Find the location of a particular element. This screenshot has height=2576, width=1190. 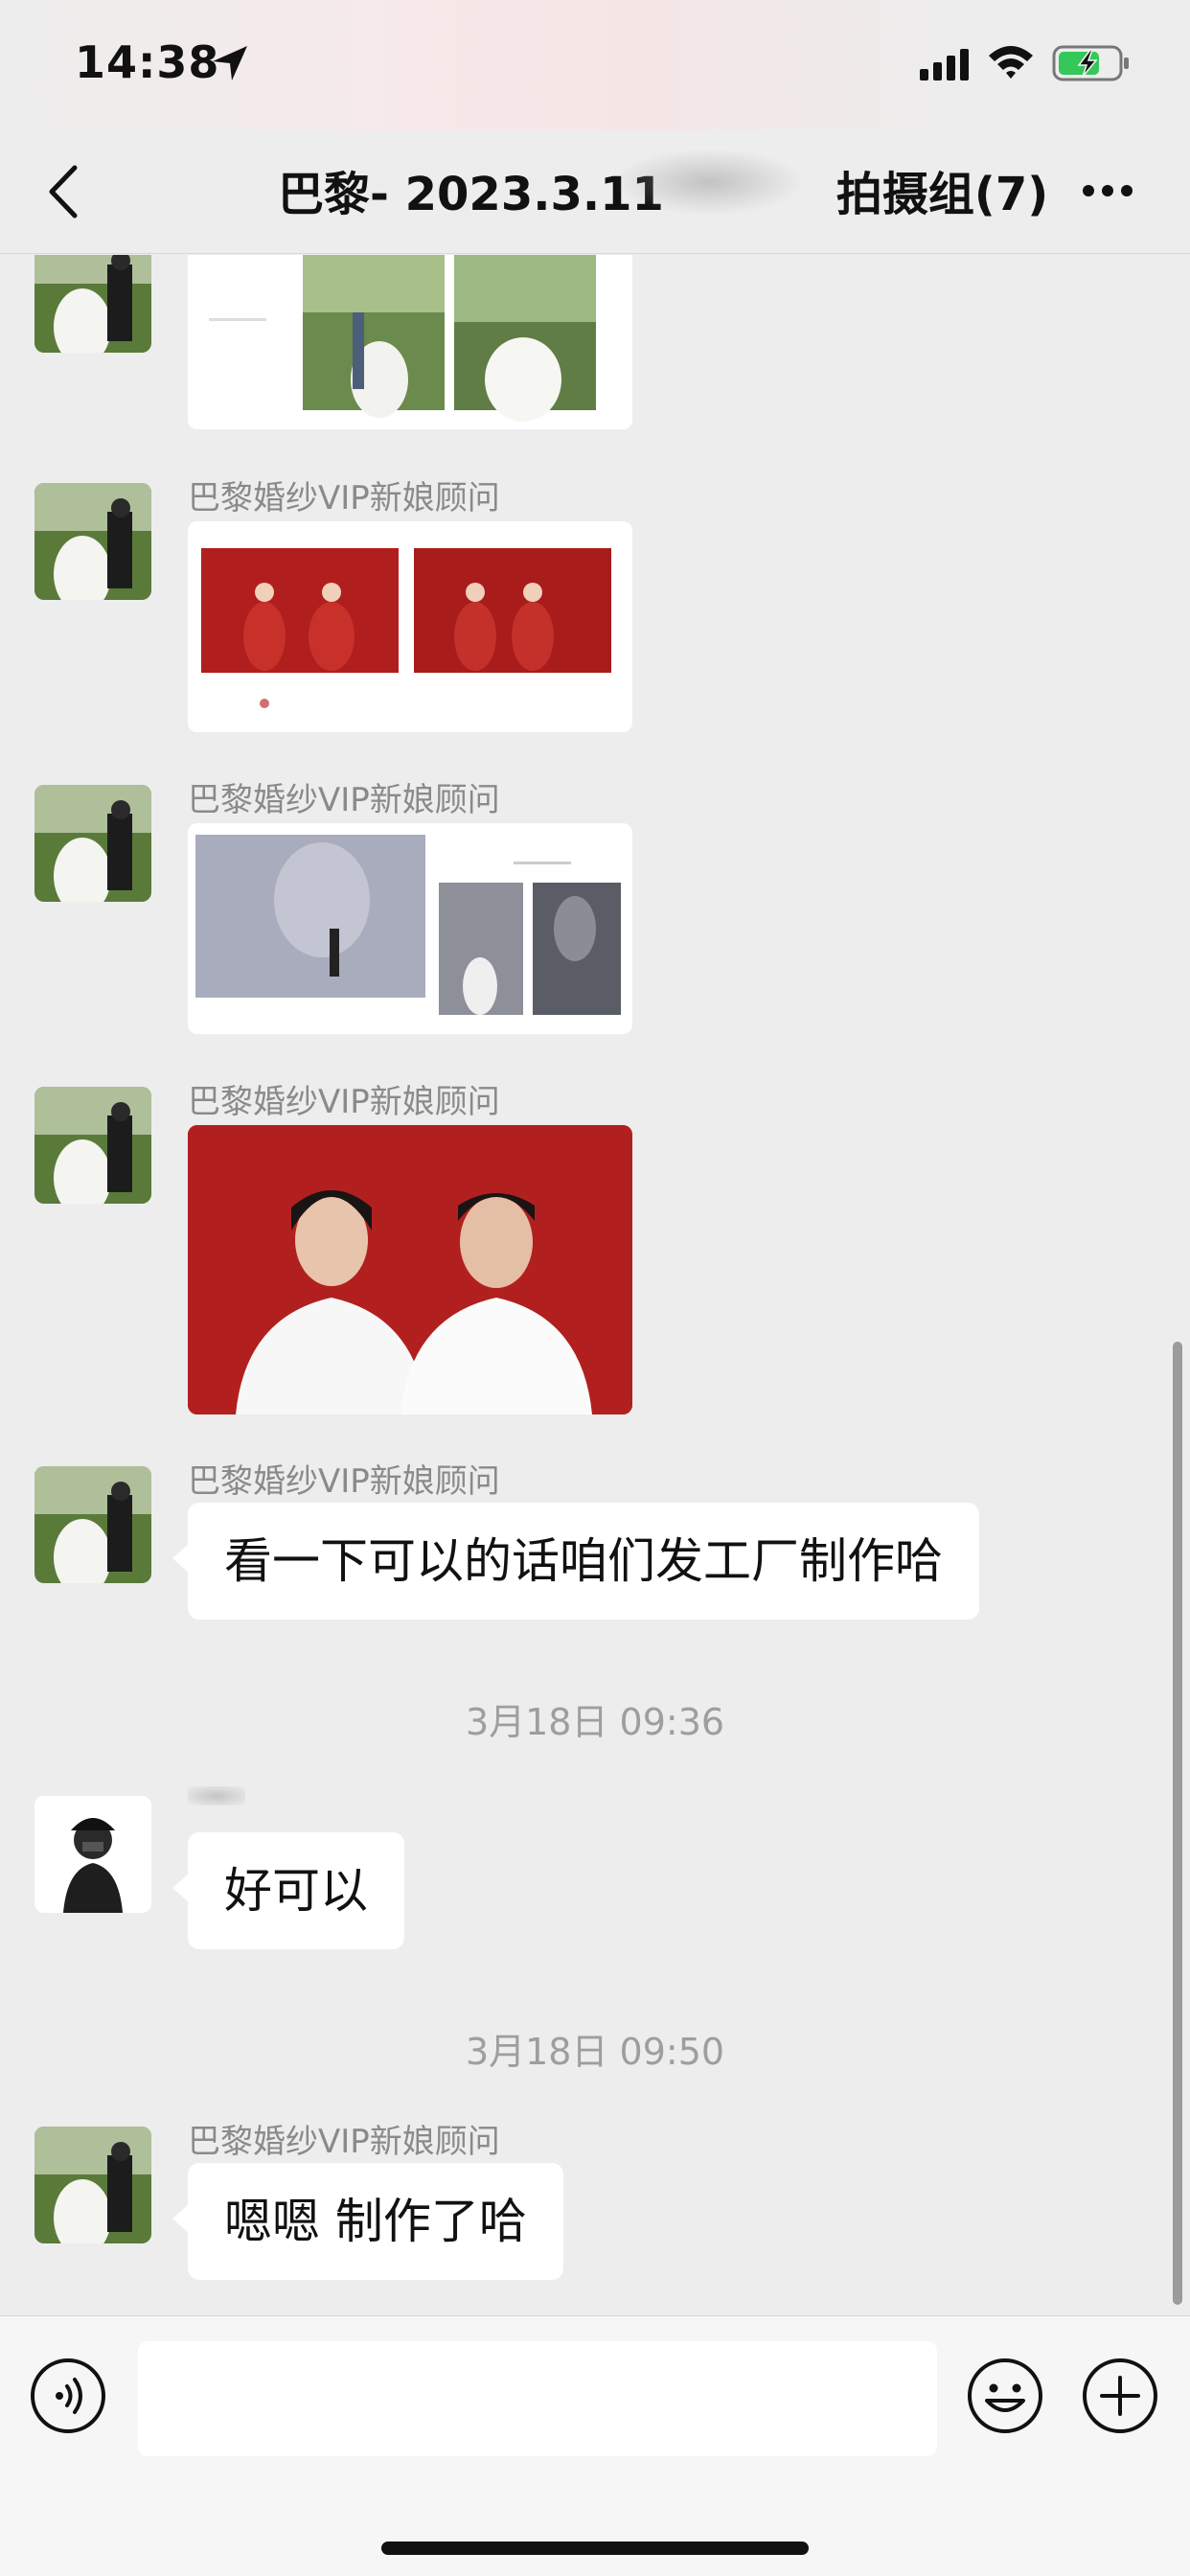

chat-header: 巴黎- 2023.3.11 拍摄组(7) is located at coordinates (595, 191).